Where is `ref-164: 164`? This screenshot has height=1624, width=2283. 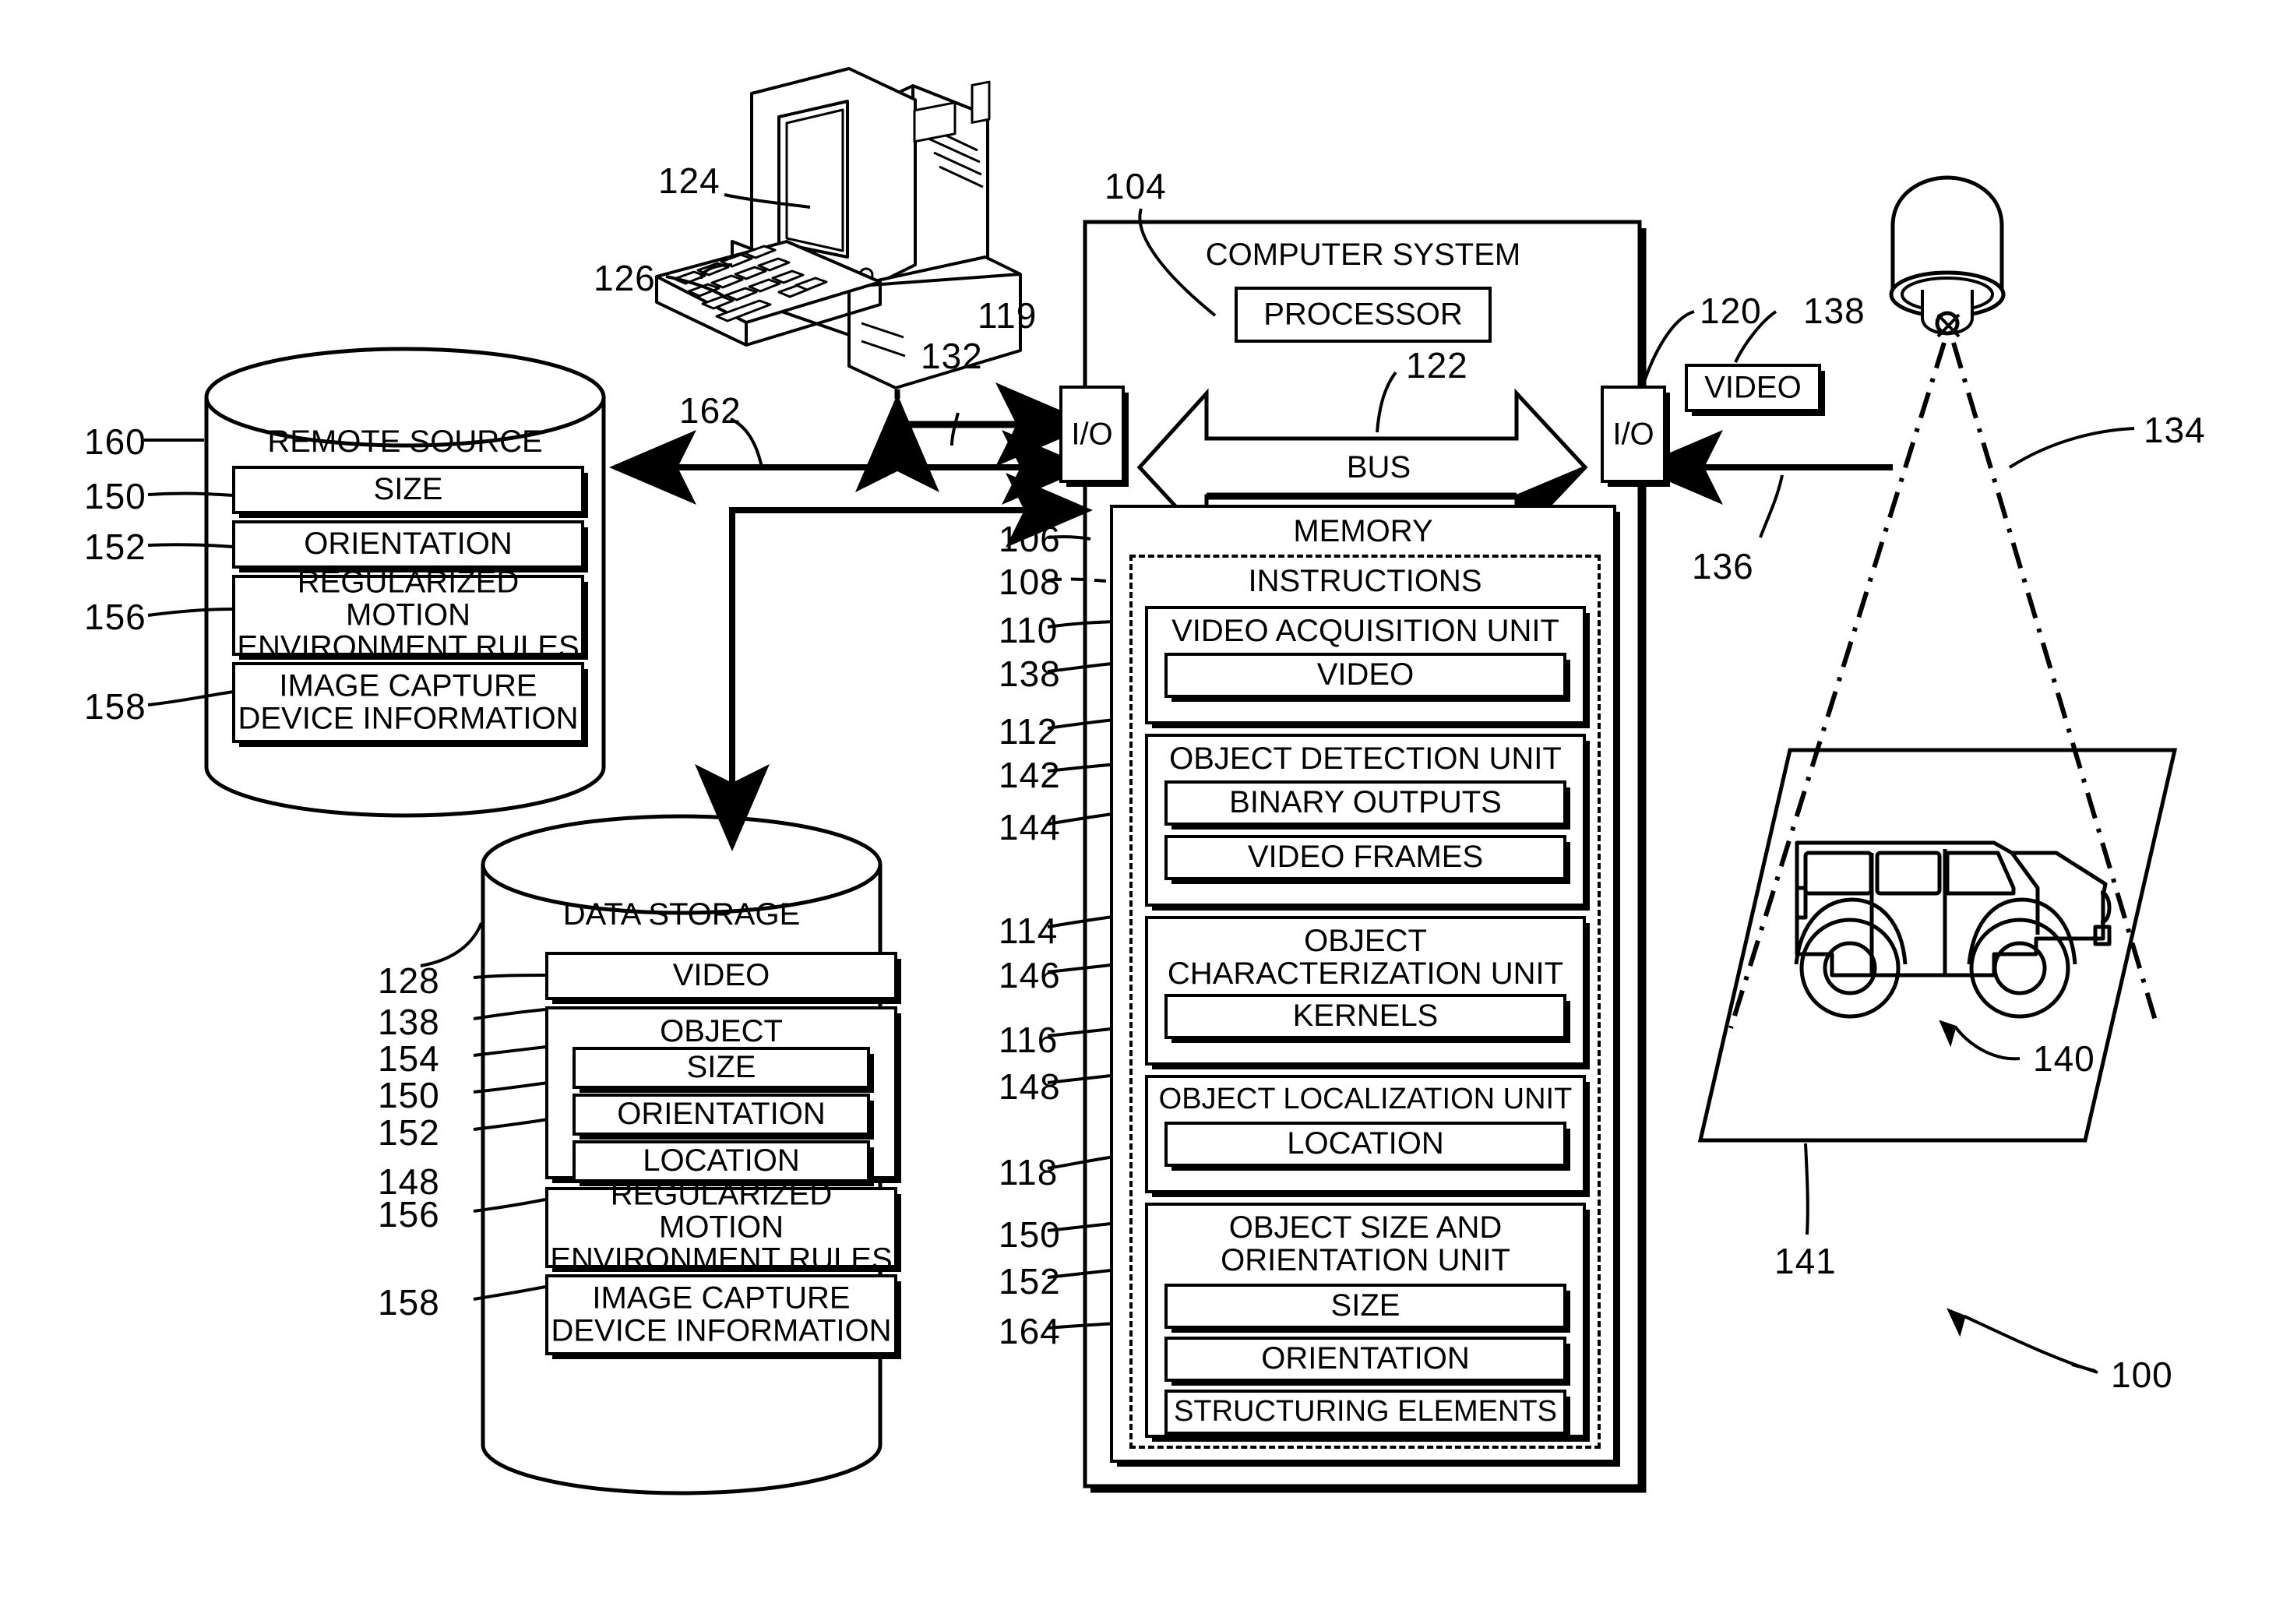 ref-164: 164 is located at coordinates (1030, 1331).